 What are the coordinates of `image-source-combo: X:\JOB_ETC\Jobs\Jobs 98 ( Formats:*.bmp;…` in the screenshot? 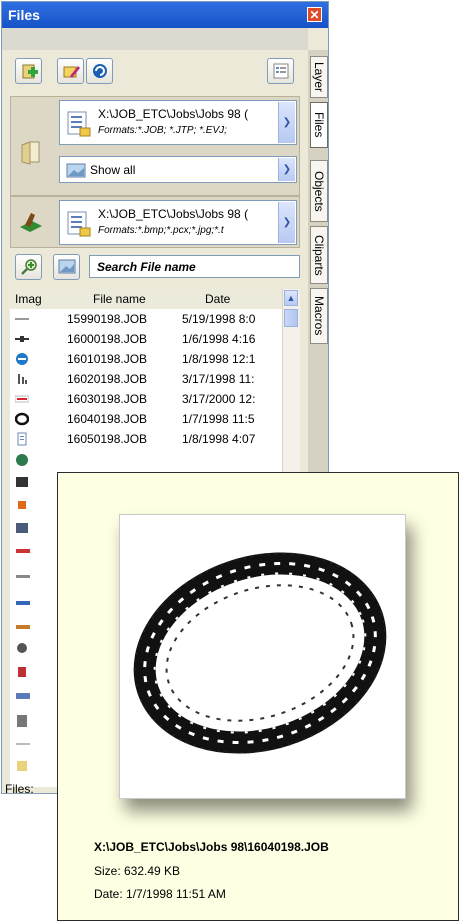 It's located at (178, 222).